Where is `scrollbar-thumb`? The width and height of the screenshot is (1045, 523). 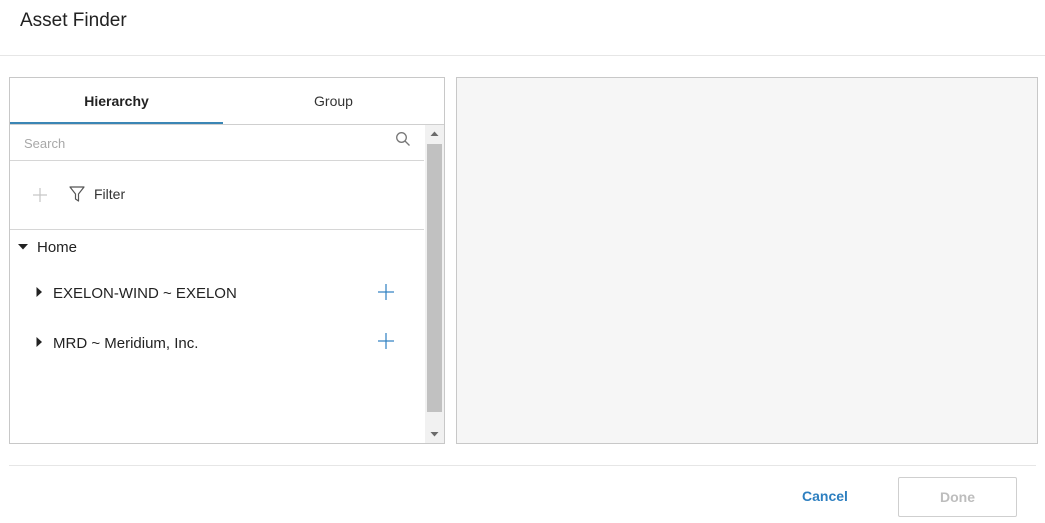
scrollbar-thumb is located at coordinates (434, 278).